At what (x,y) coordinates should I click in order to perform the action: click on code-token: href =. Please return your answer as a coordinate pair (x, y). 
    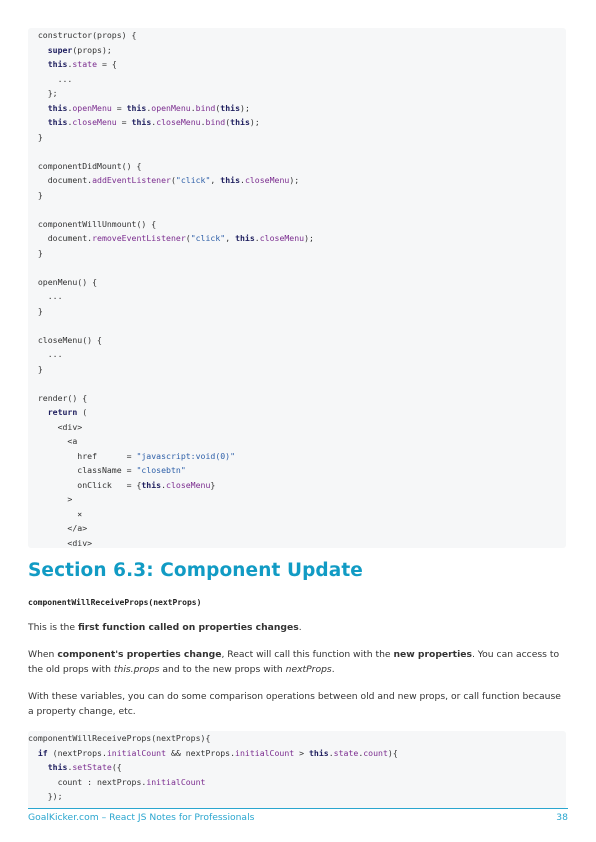
    Looking at the image, I should click on (82, 455).